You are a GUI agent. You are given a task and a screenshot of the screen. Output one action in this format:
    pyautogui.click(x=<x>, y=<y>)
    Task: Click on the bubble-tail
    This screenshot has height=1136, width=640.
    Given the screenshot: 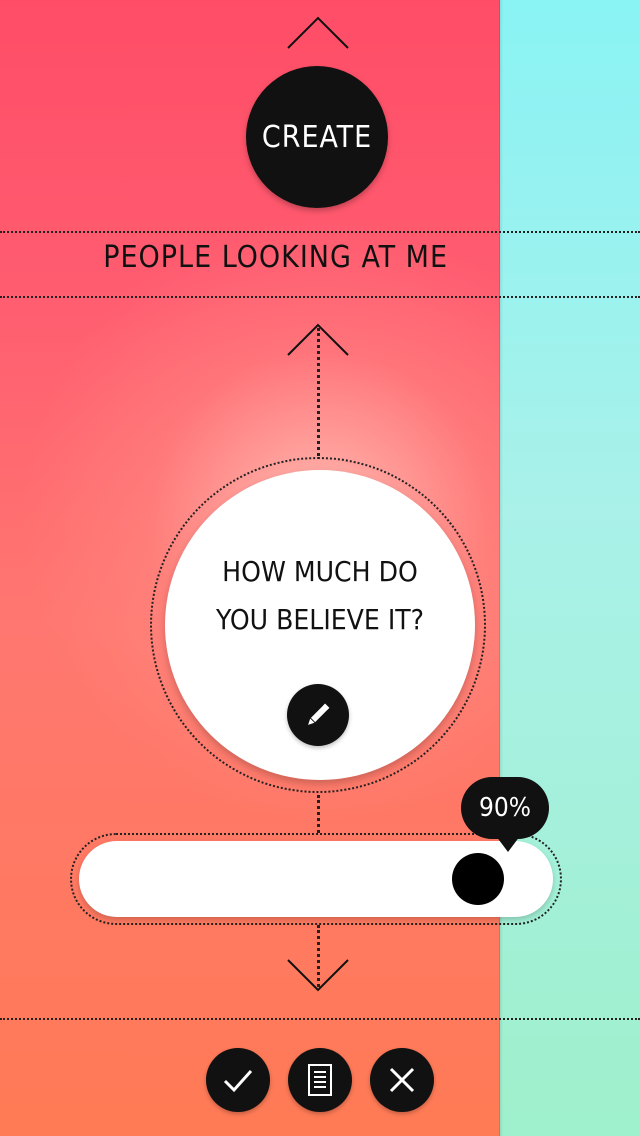 What is the action you would take?
    pyautogui.click(x=508, y=844)
    